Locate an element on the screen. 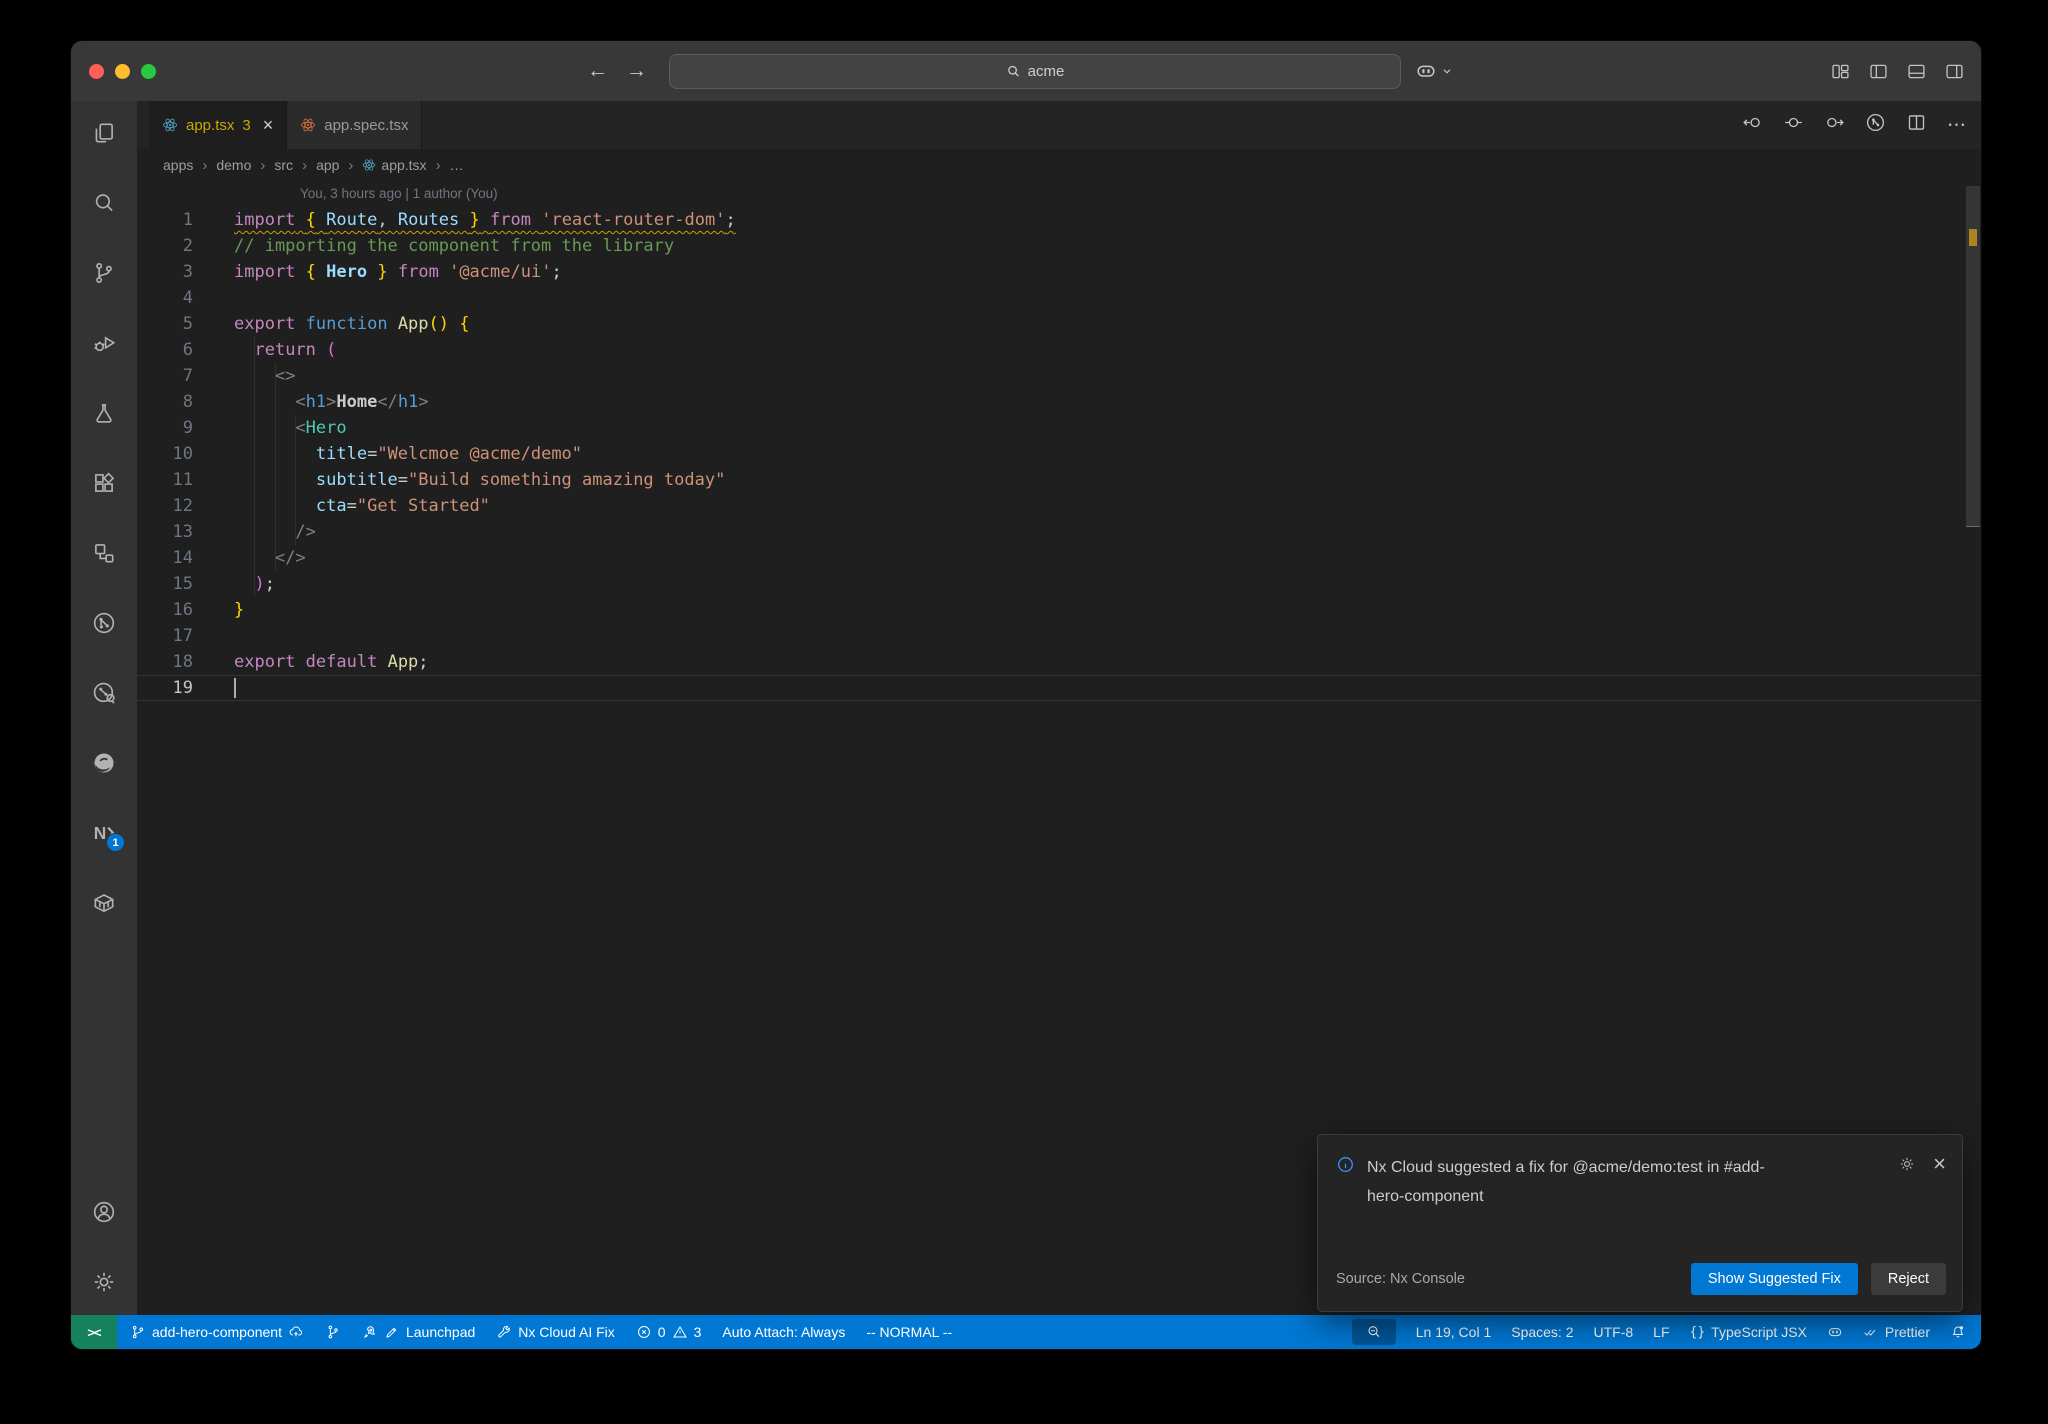  scrollbar-thumb is located at coordinates (1973, 356).